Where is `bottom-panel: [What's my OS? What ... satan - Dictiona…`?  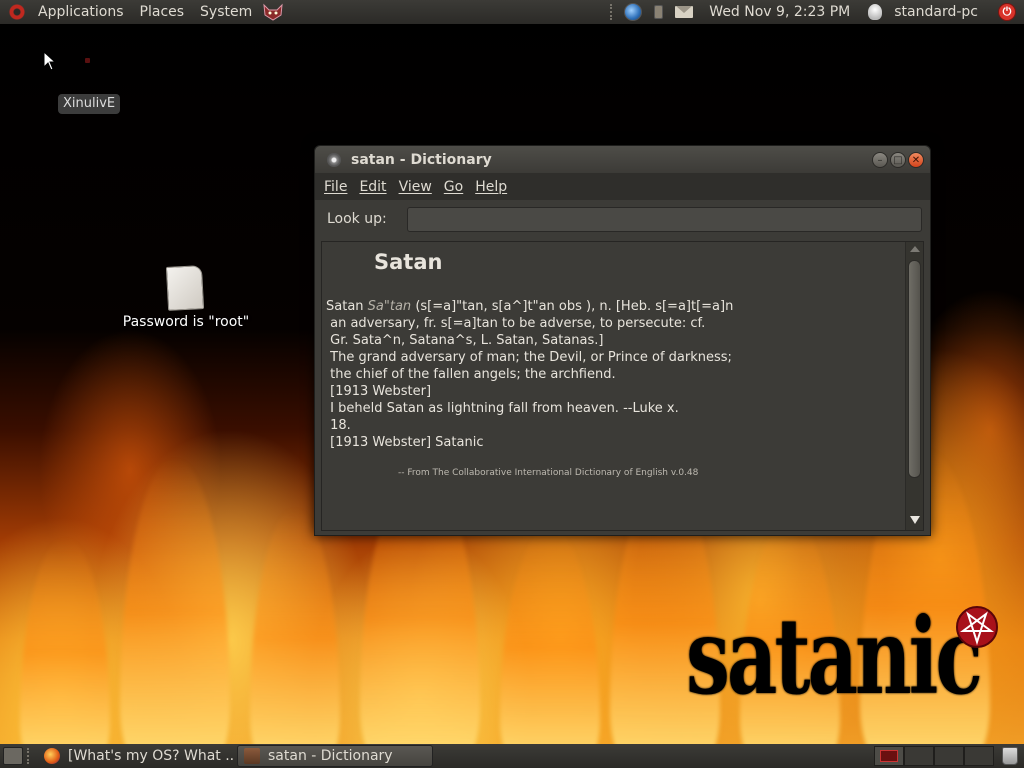 bottom-panel: [What's my OS? What ... satan - Dictiona… is located at coordinates (512, 756).